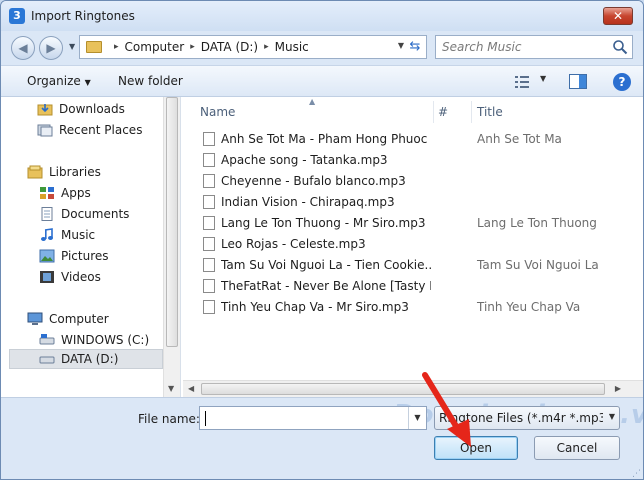  I want to click on preview-pane-icon, so click(578, 81).